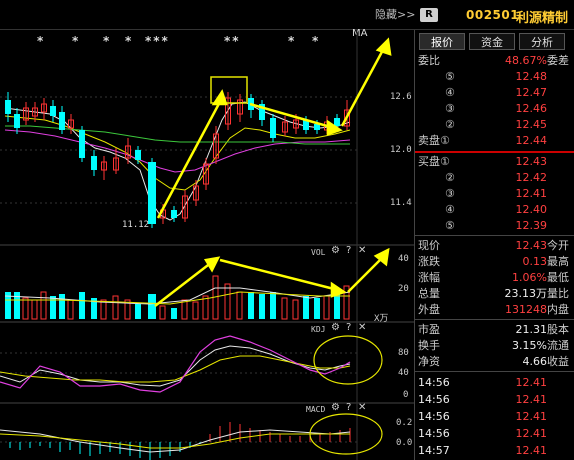  I want to click on macd-histogram, so click(180, 441).